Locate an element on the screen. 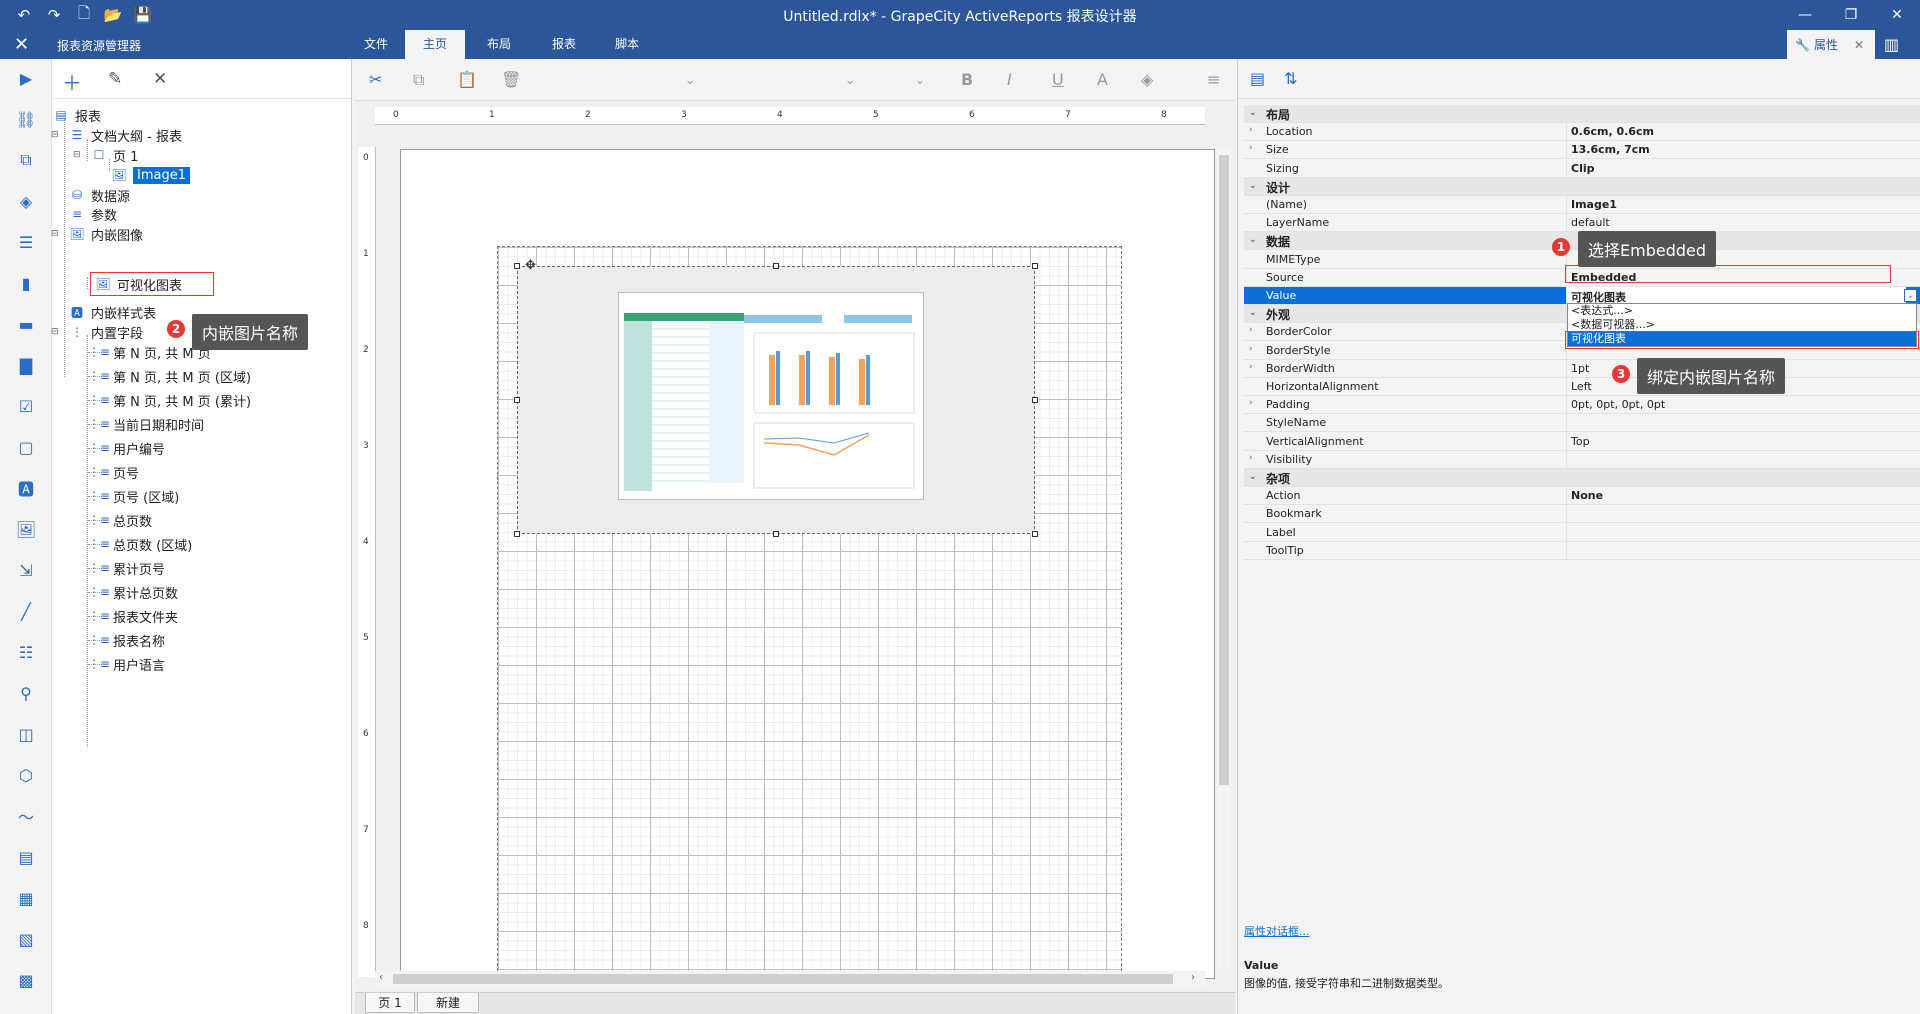 Image resolution: width=1920 pixels, height=1014 pixels. close-window-icon: ✕ is located at coordinates (1897, 15).